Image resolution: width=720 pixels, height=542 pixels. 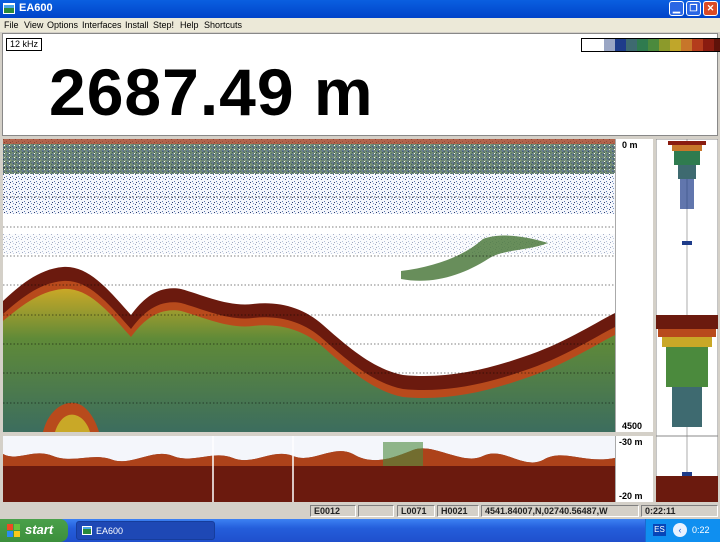 I want to click on frequency-label: 12 kHz, so click(x=24, y=44).